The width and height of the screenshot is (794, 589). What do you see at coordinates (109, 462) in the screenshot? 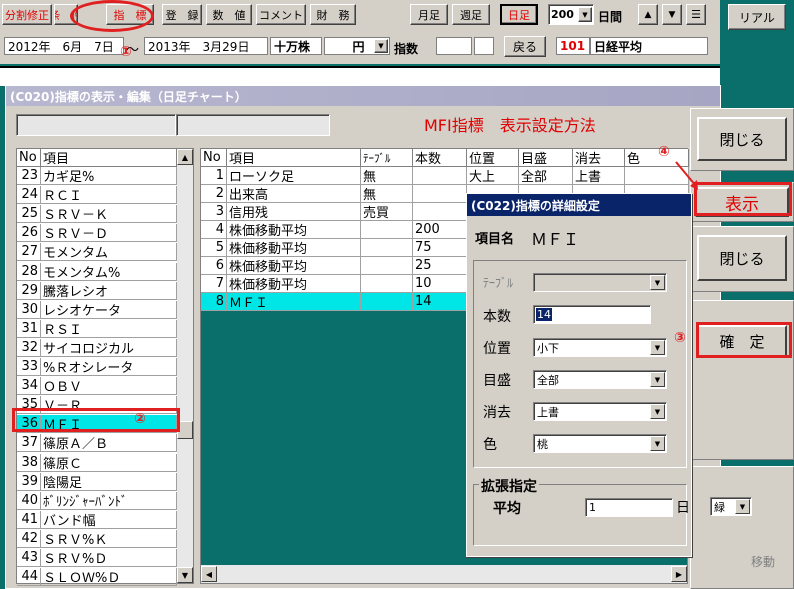
I see `list-item-label: 篠原Ｃ` at bounding box center [109, 462].